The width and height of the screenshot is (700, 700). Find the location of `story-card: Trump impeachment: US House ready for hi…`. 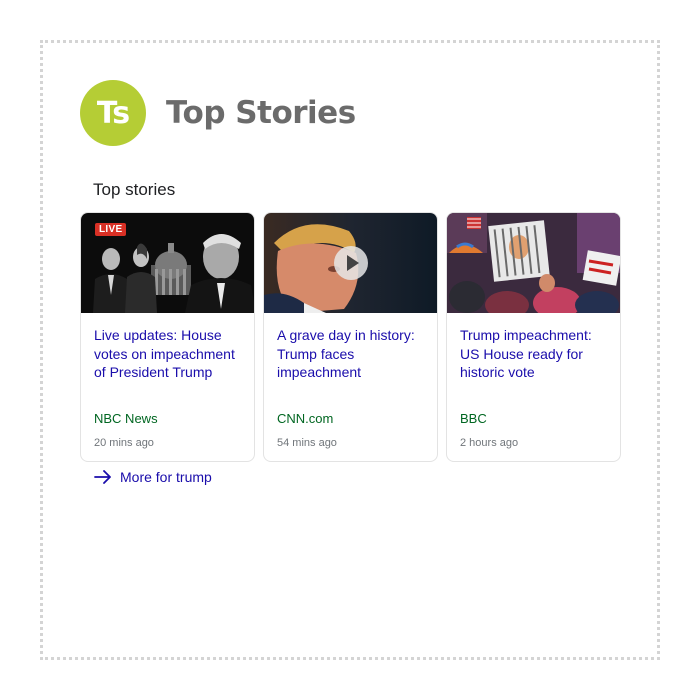

story-card: Trump impeachment: US House ready for hi… is located at coordinates (533, 337).